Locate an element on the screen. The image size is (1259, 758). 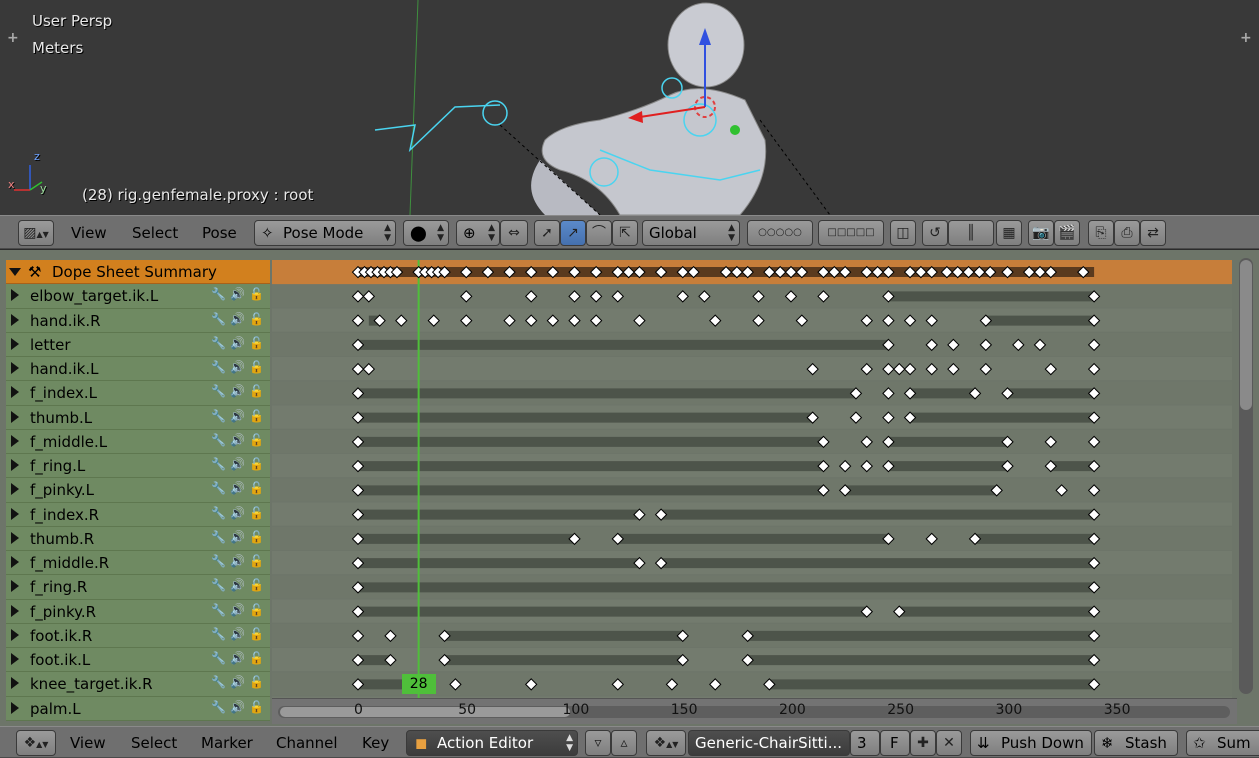
channel-row: letter 🔧🔊🔓 is located at coordinates (138, 344).